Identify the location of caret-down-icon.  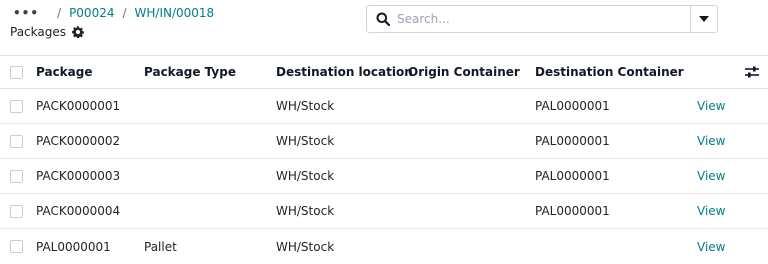
(704, 19).